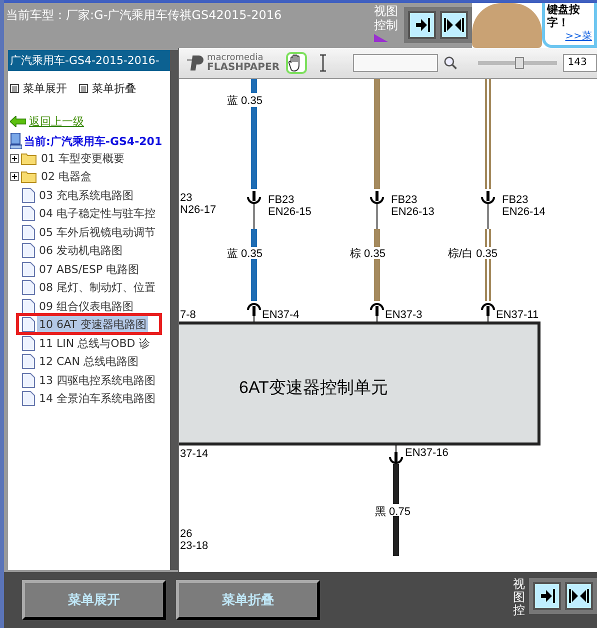 The width and height of the screenshot is (597, 628). What do you see at coordinates (16, 141) in the screenshot?
I see `computer-icon` at bounding box center [16, 141].